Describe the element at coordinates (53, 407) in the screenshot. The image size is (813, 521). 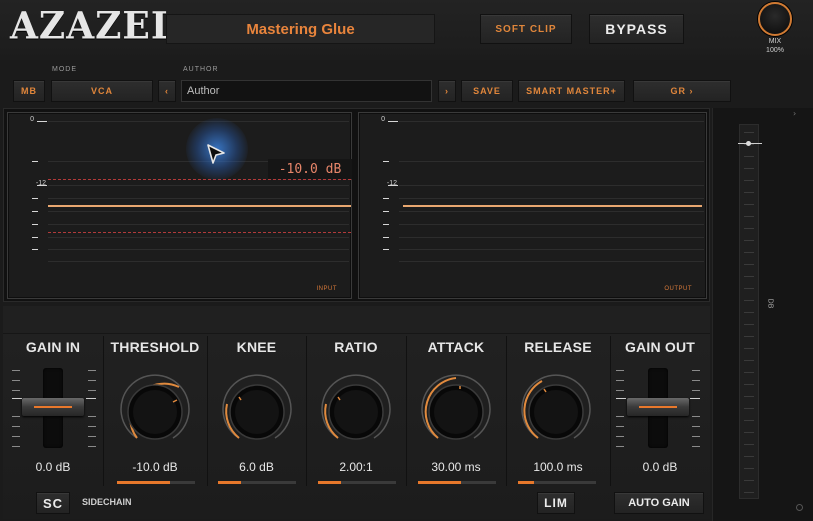
I see `gain-in-fader-handle` at that location.